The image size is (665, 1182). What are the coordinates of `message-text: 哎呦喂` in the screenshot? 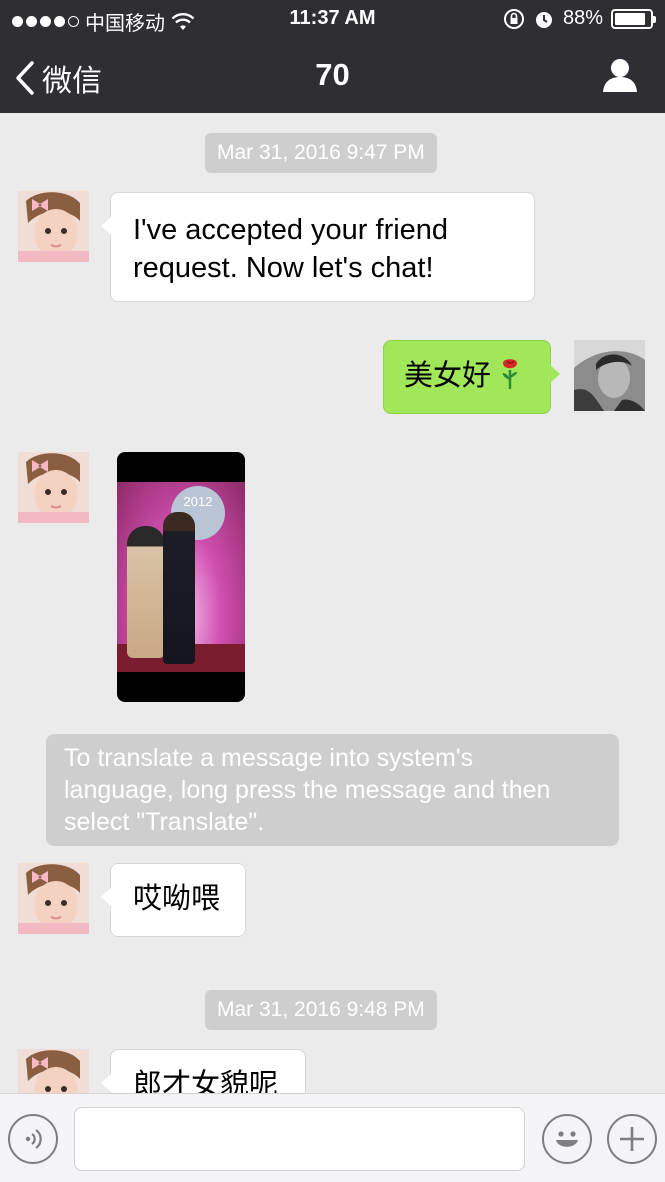 It's located at (177, 899).